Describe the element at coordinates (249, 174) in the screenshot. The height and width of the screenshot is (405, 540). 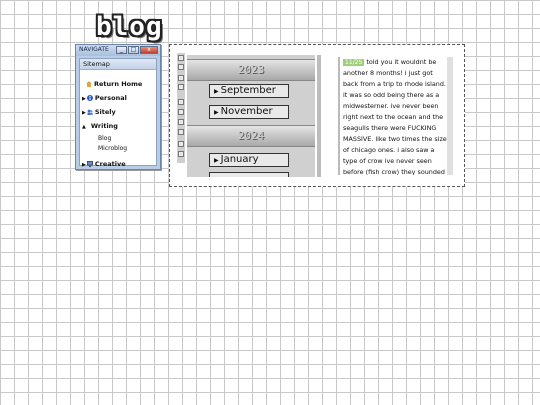
I see `month-button-partial` at that location.